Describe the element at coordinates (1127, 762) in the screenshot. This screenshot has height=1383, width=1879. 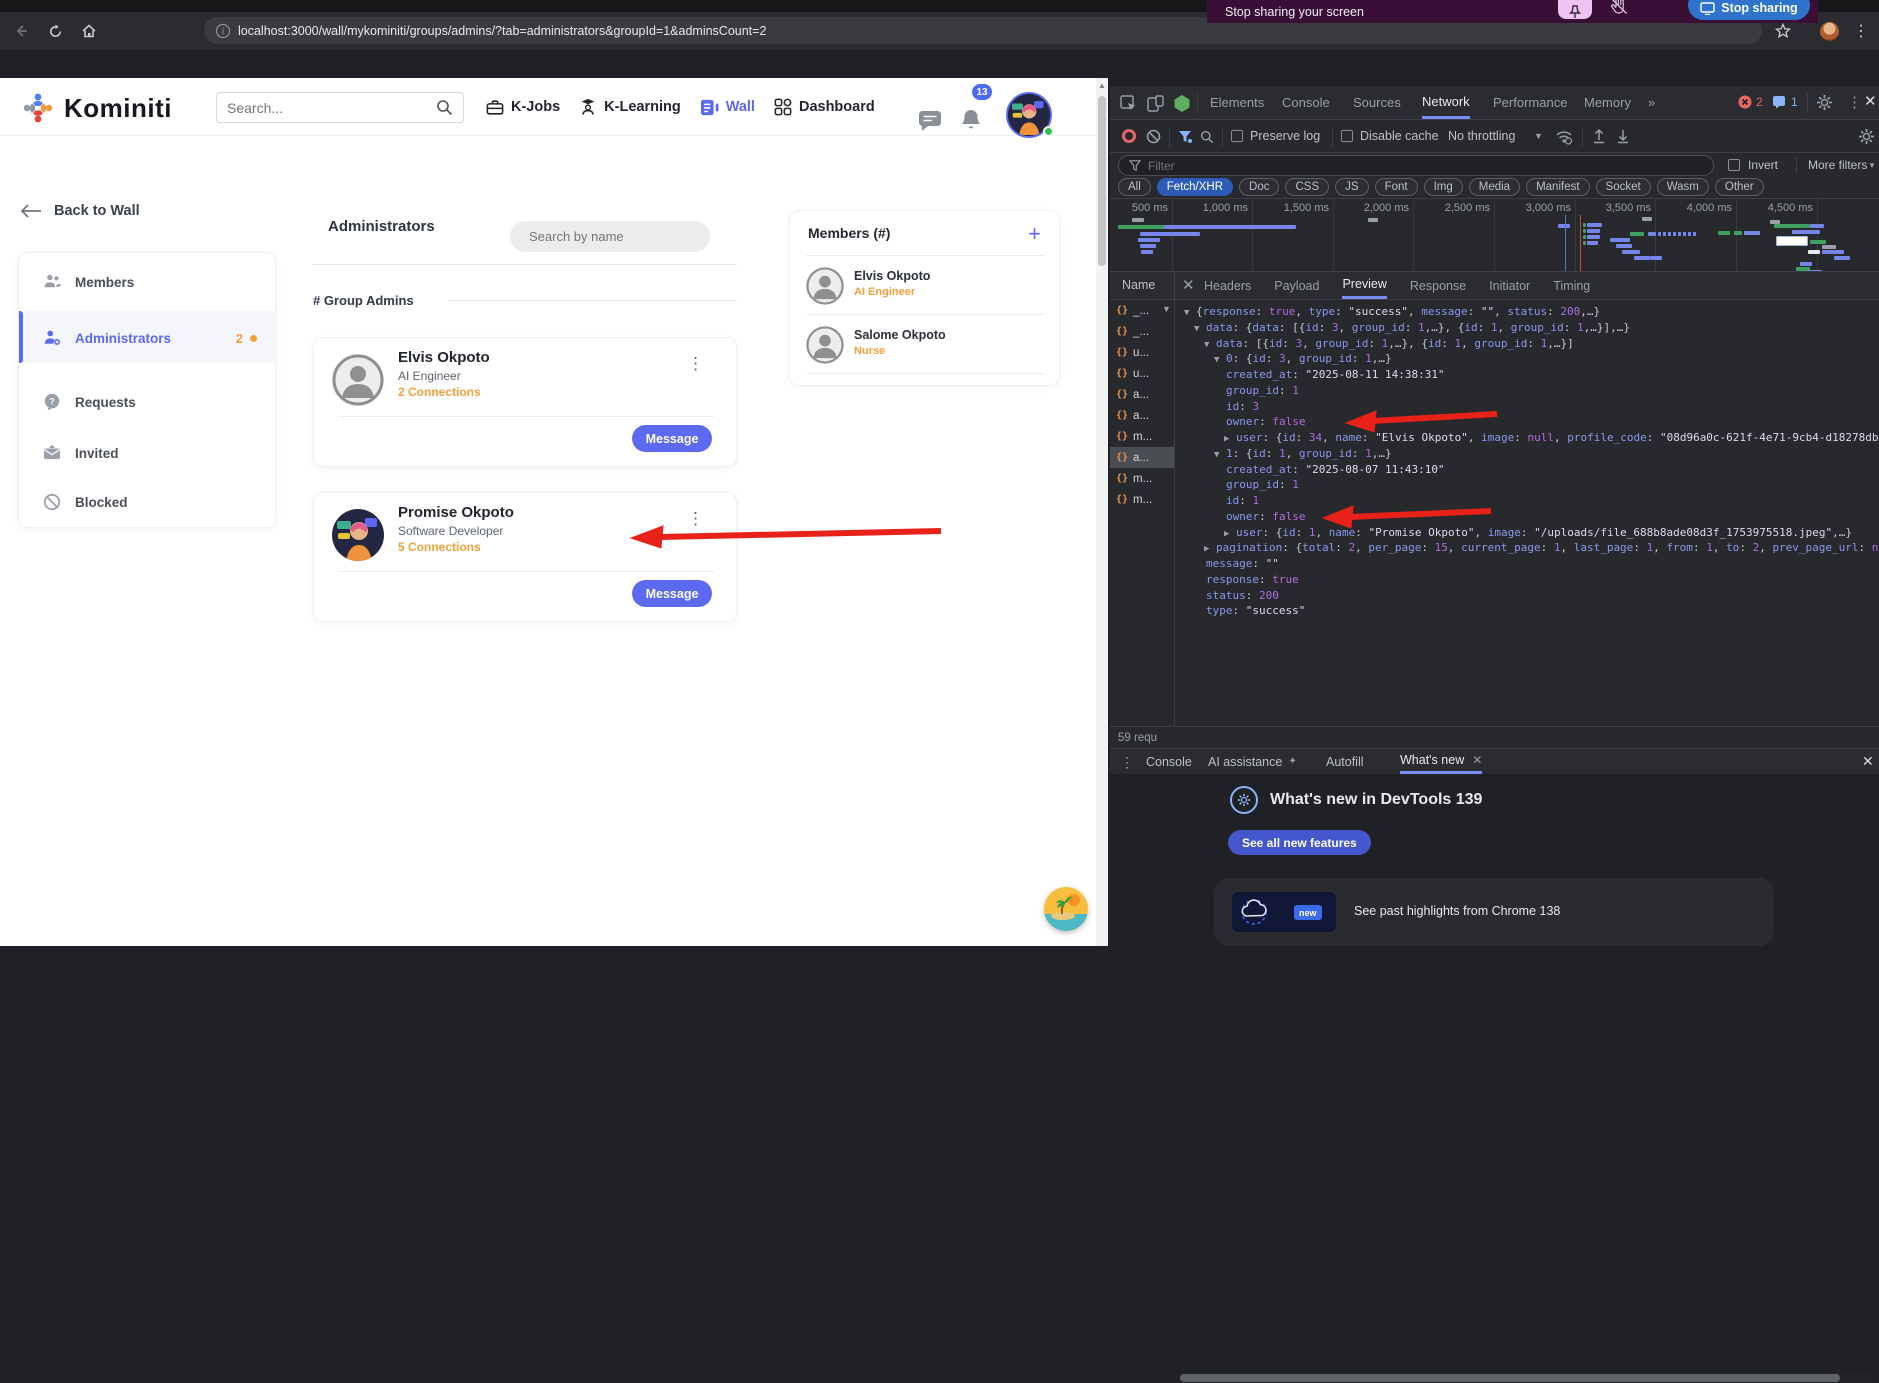
I see `drawer-menu-icon: ⋮` at that location.